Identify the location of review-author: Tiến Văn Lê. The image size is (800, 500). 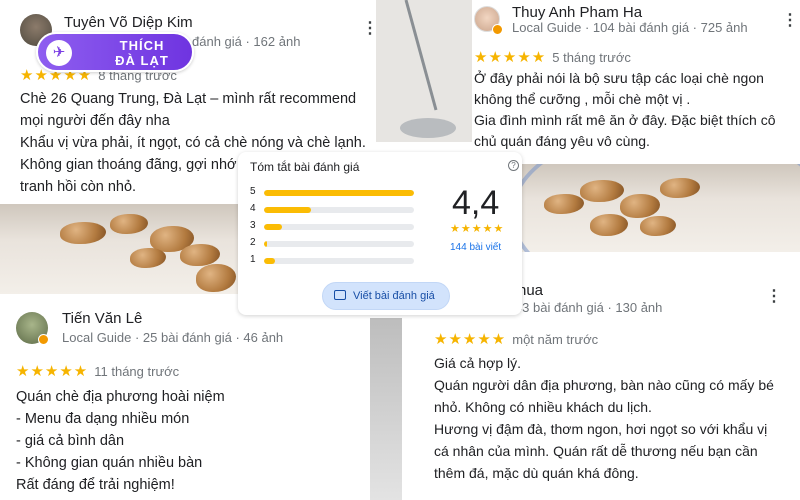
(102, 318).